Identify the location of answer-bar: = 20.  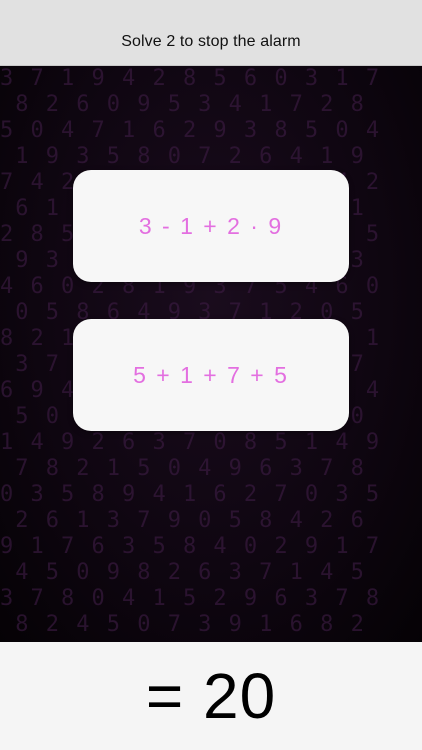
(211, 696).